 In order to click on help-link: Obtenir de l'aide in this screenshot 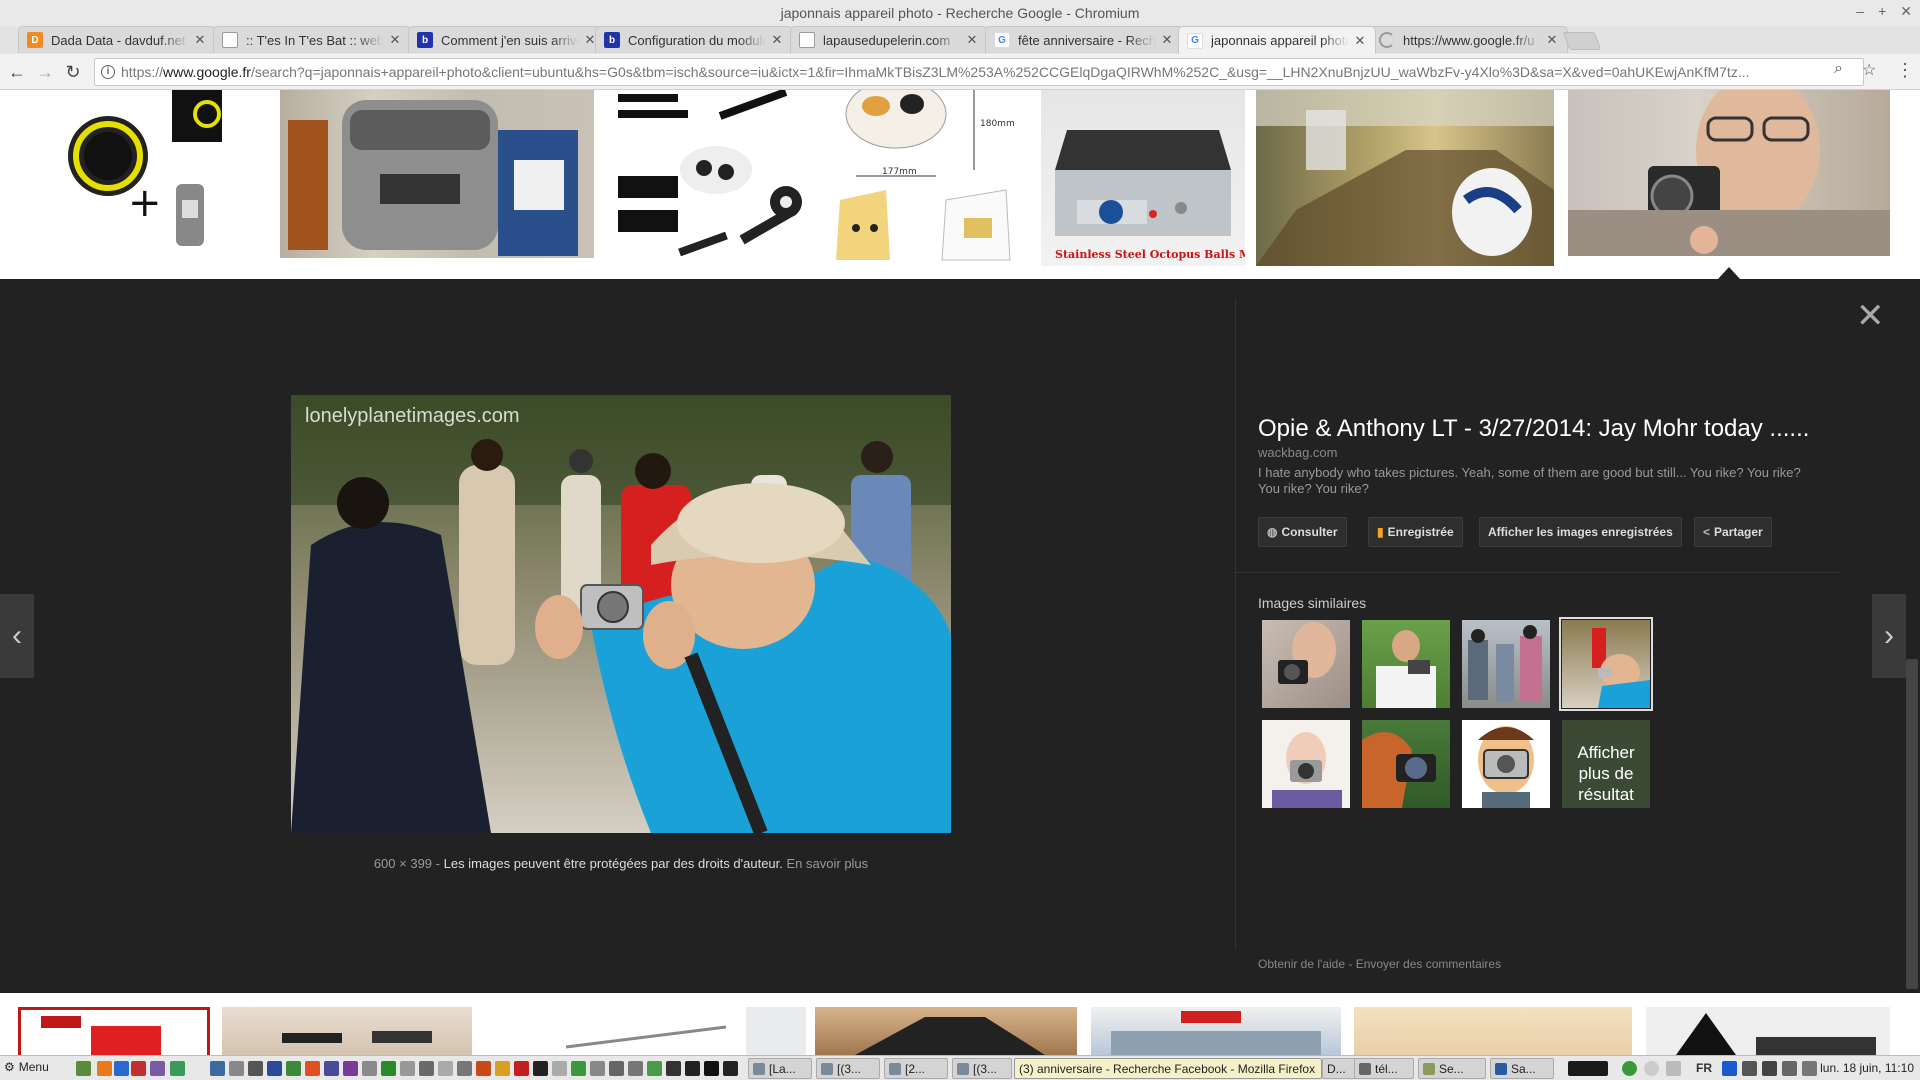, I will do `click(1301, 964)`.